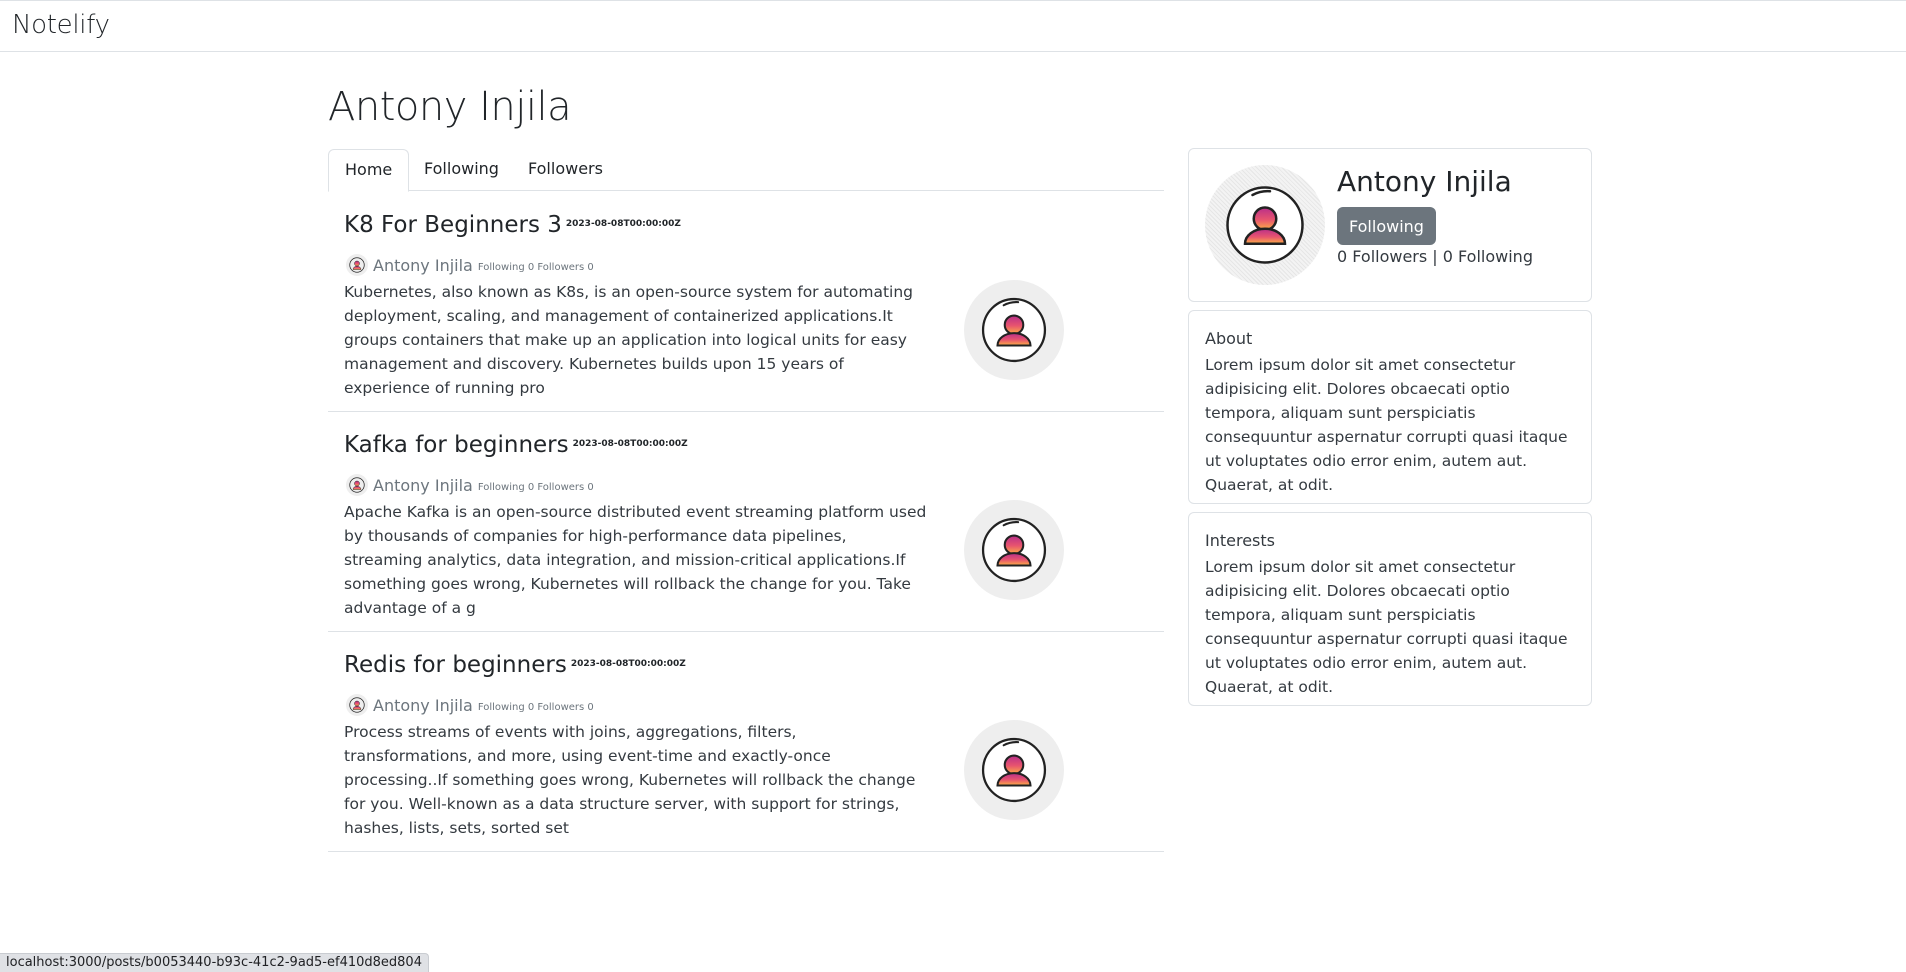 The image size is (1906, 972). I want to click on interests-heading: Interests, so click(1240, 540).